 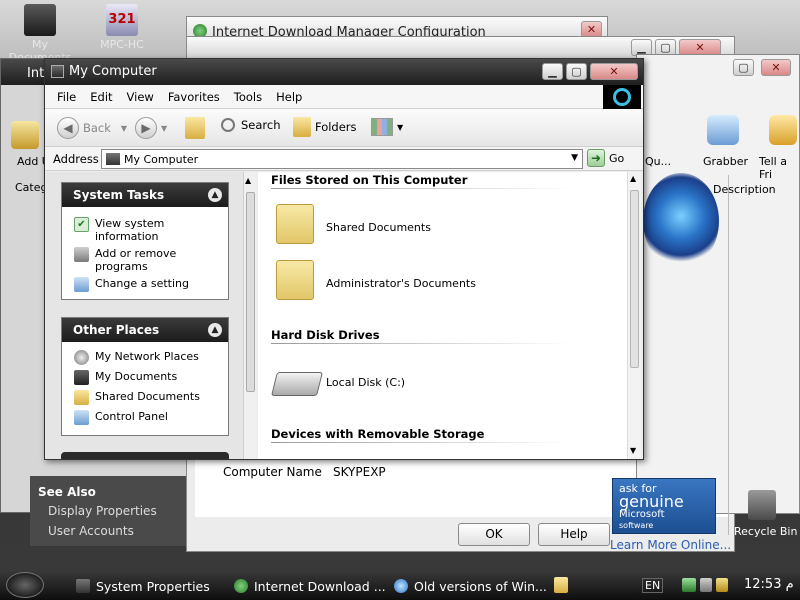 What do you see at coordinates (651, 501) in the screenshot?
I see `genuine-line2: genuine` at bounding box center [651, 501].